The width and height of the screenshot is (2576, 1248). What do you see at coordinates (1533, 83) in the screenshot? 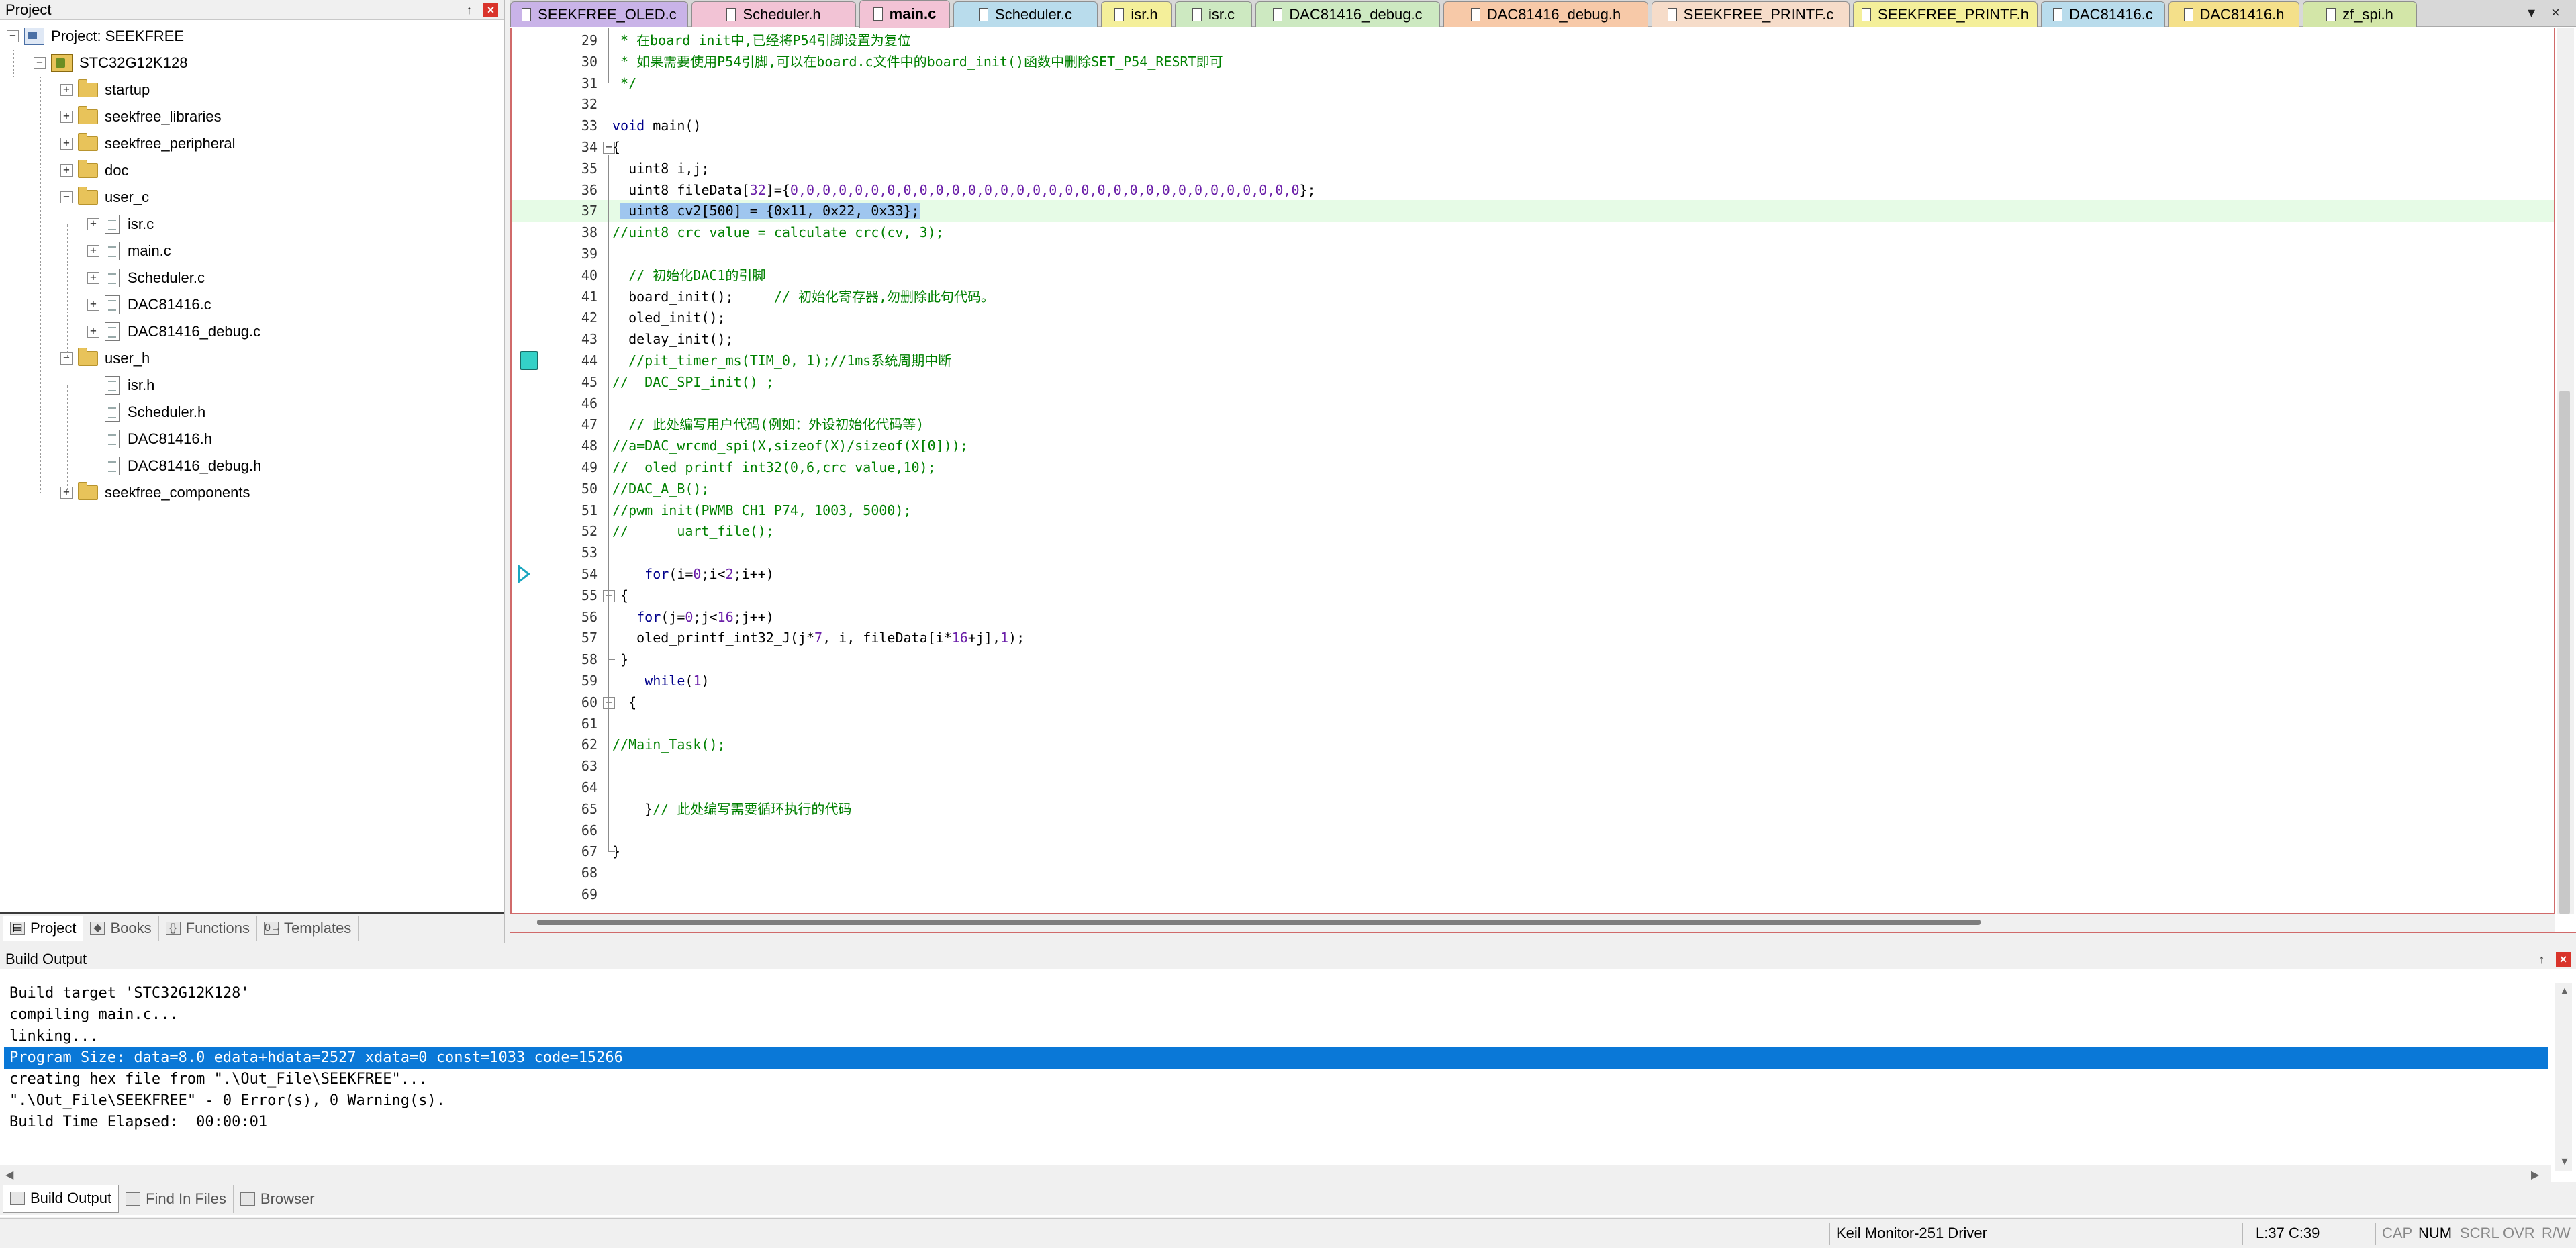
I see `code-line: 31 */` at bounding box center [1533, 83].